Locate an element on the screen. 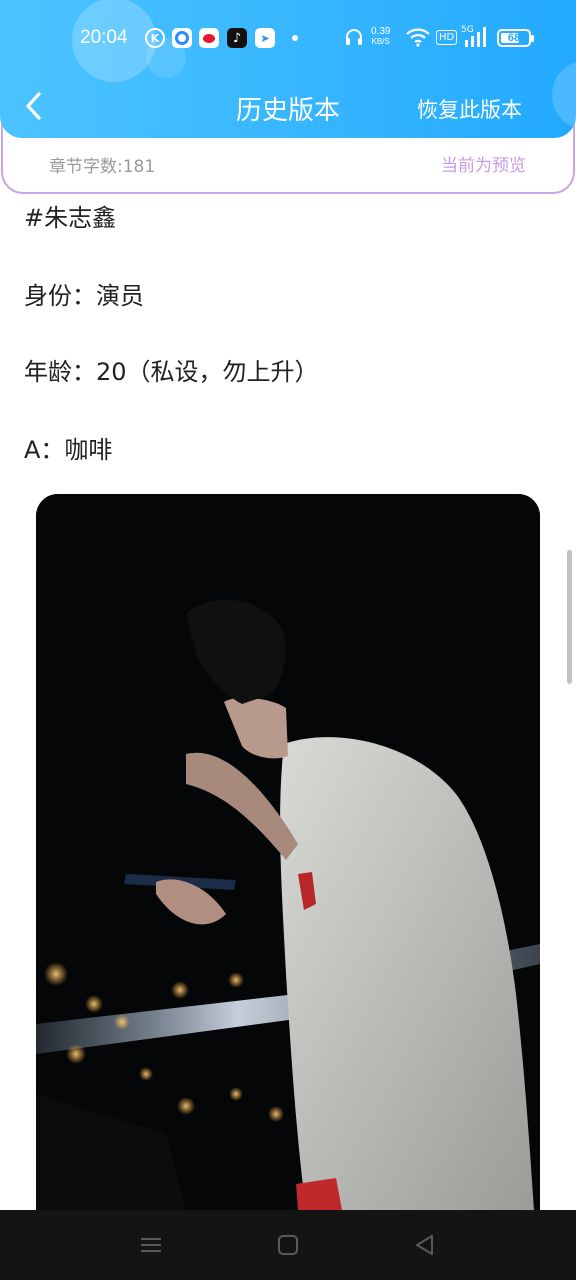  network-speed-value: 0.39 is located at coordinates (381, 31).